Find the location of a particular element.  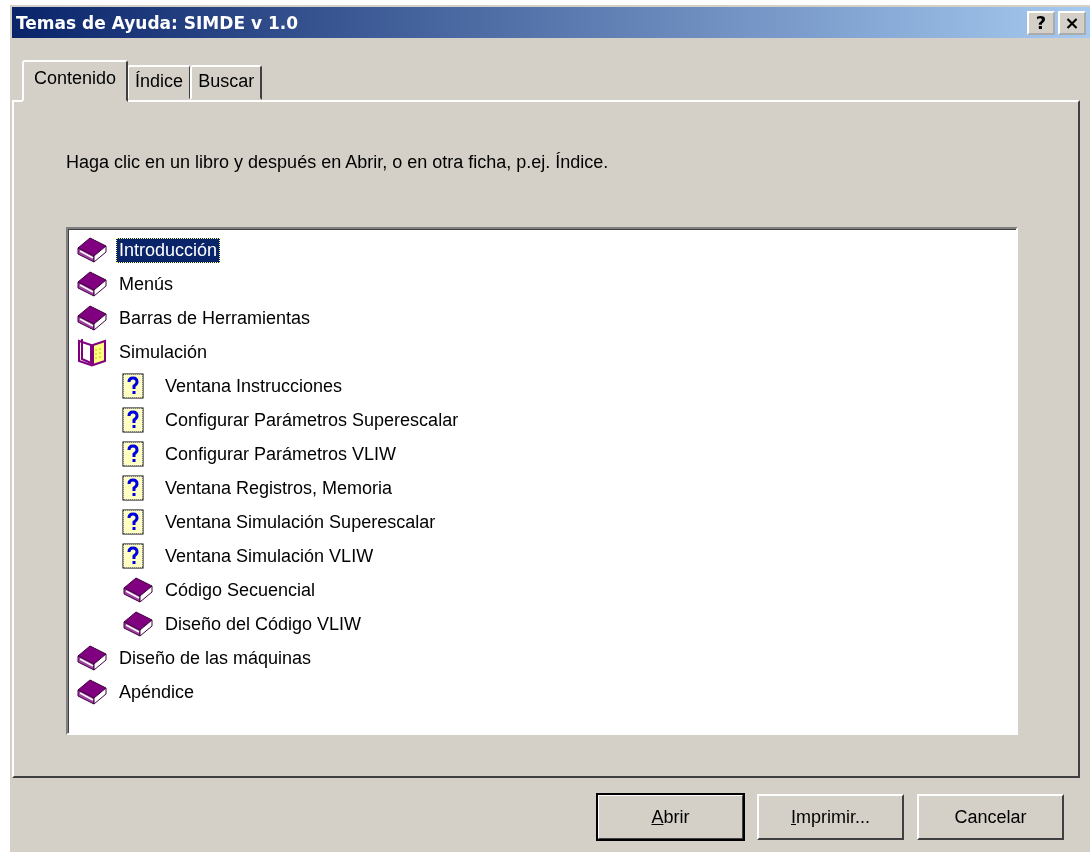

tree-item: Apéndice is located at coordinates (157, 692).